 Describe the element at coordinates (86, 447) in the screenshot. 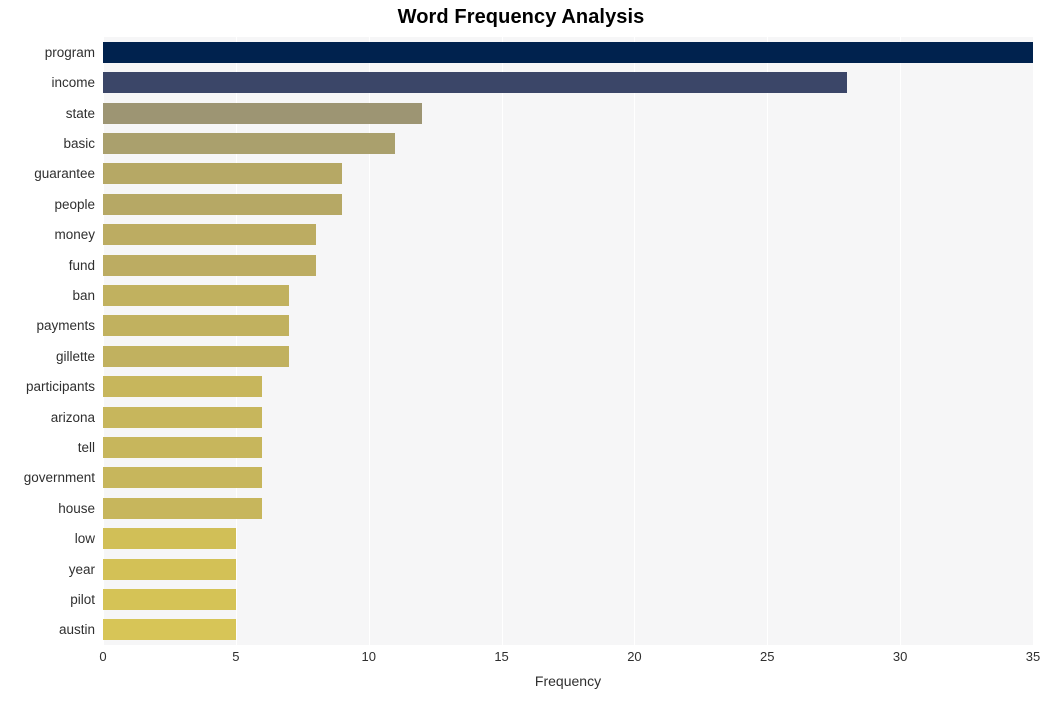

I see `y-tick-label-tell: tell` at that location.